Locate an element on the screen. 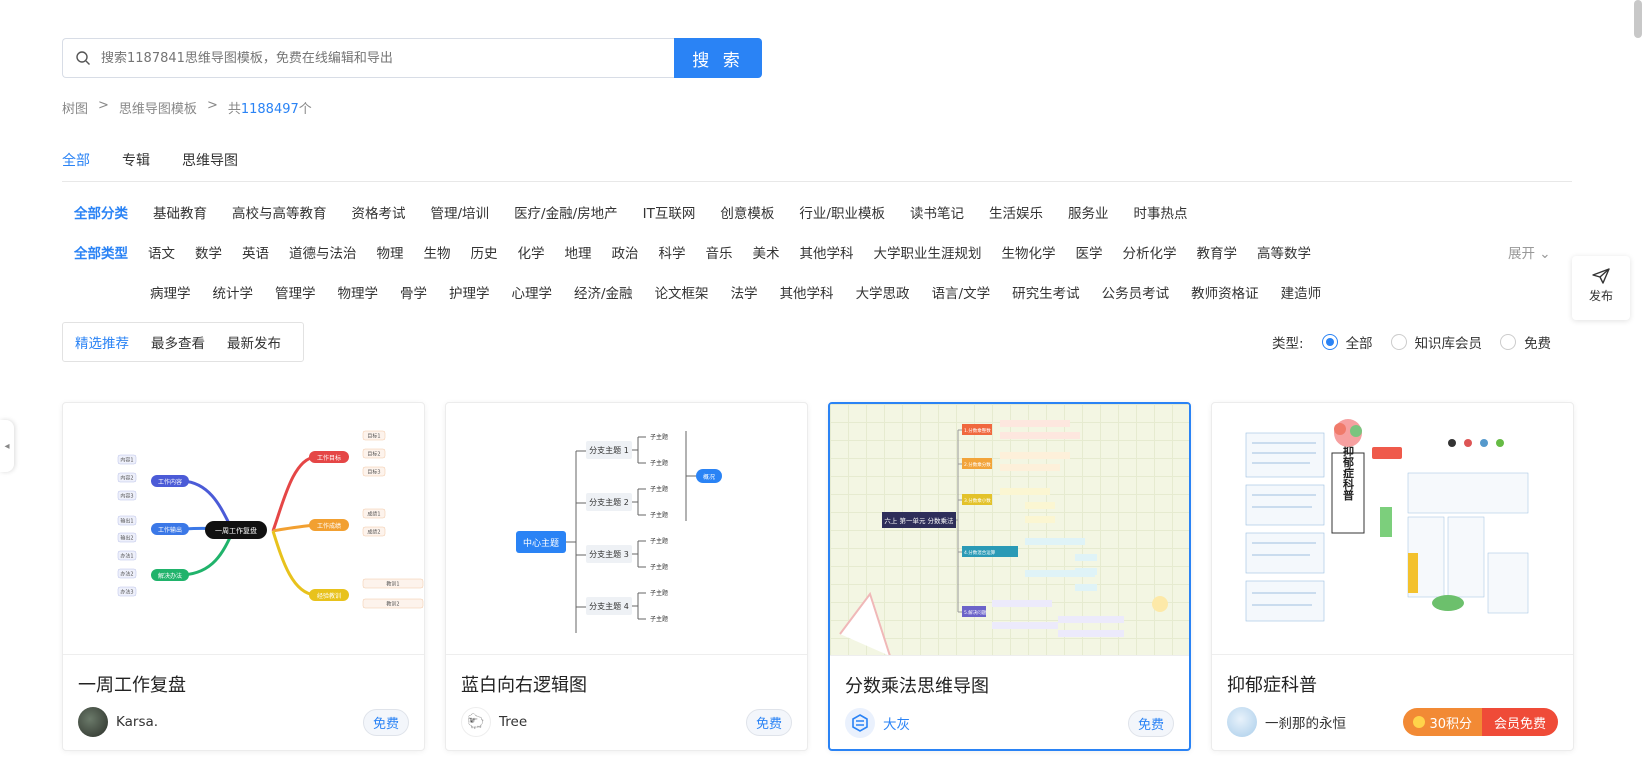 Image resolution: width=1644 pixels, height=770 pixels. template-card: 抑郁症科普 抑郁症科普 一刹那的永恒 30积分 会员免费 is located at coordinates (1392, 576).